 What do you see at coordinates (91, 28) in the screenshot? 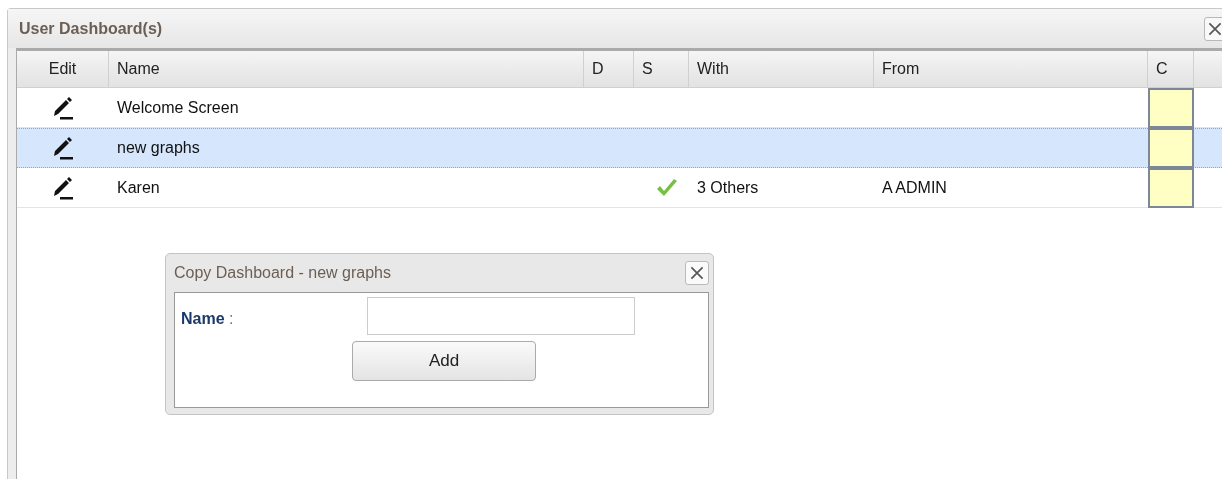
I see `window-title: User Dashboard(s)` at bounding box center [91, 28].